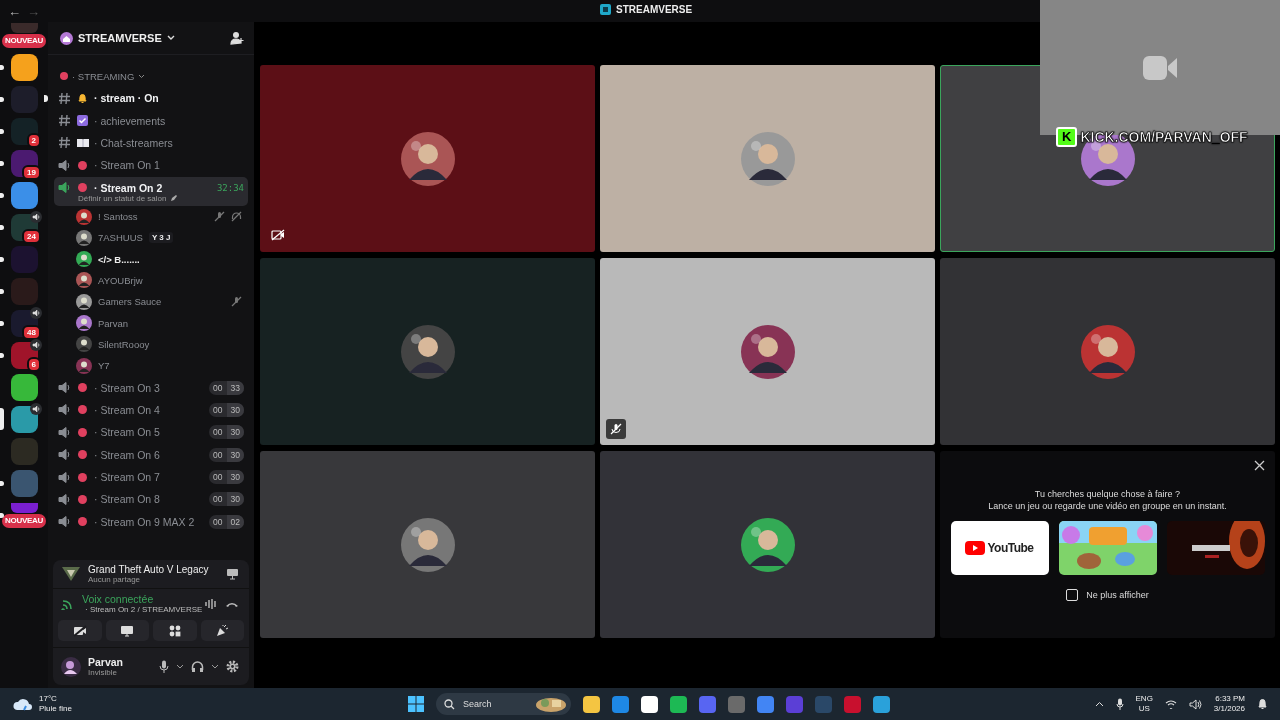  Describe the element at coordinates (1107, 493) in the screenshot. I see `suggestion-title: Tu cherches quelque chose à faire ?` at that location.